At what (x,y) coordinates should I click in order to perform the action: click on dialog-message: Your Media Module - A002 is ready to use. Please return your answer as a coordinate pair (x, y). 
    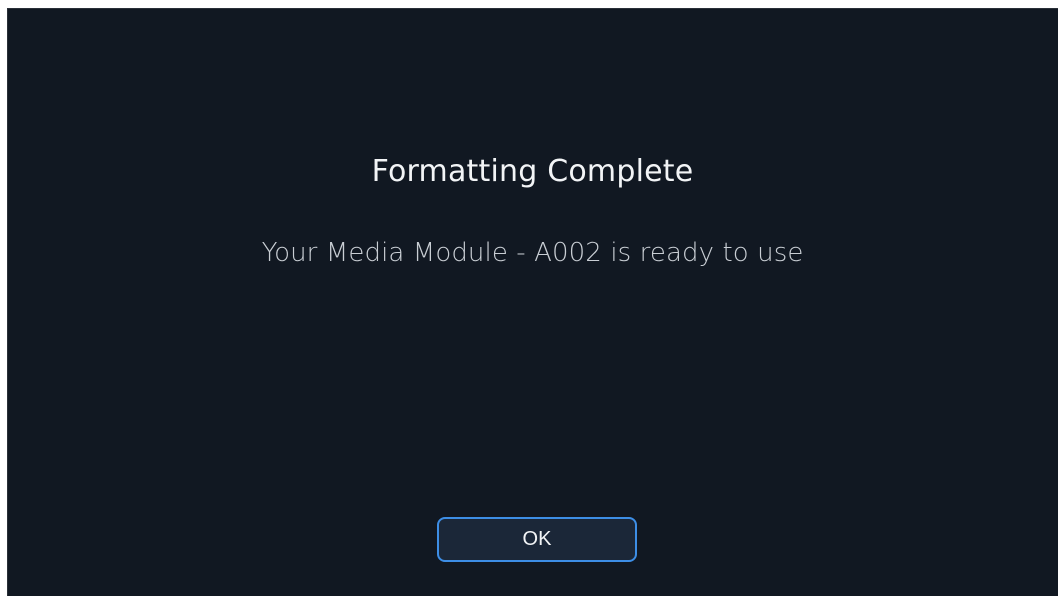
    Looking at the image, I should click on (532, 253).